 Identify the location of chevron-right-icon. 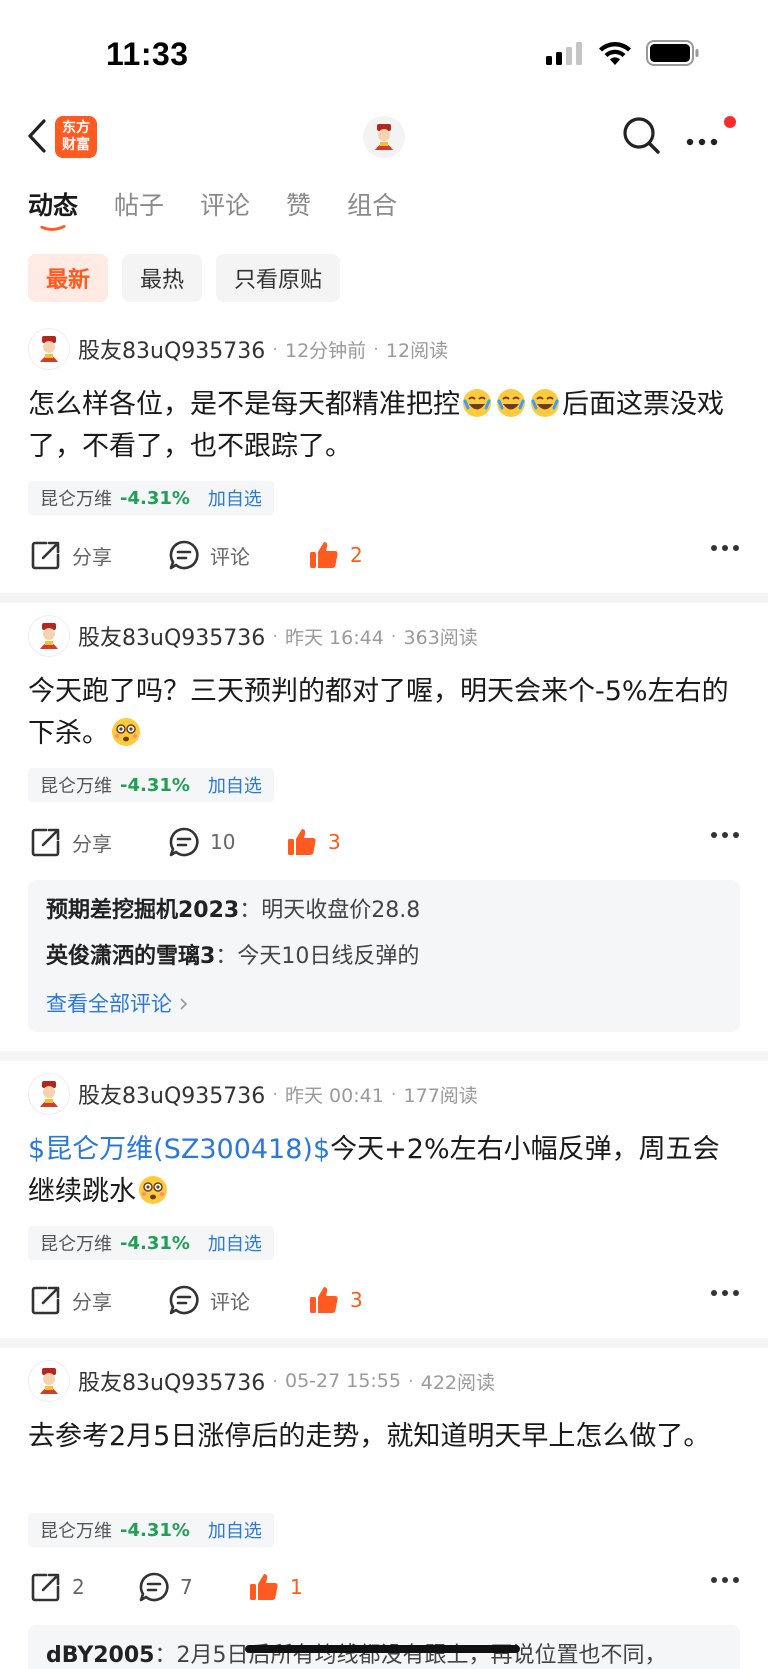
(183, 1004).